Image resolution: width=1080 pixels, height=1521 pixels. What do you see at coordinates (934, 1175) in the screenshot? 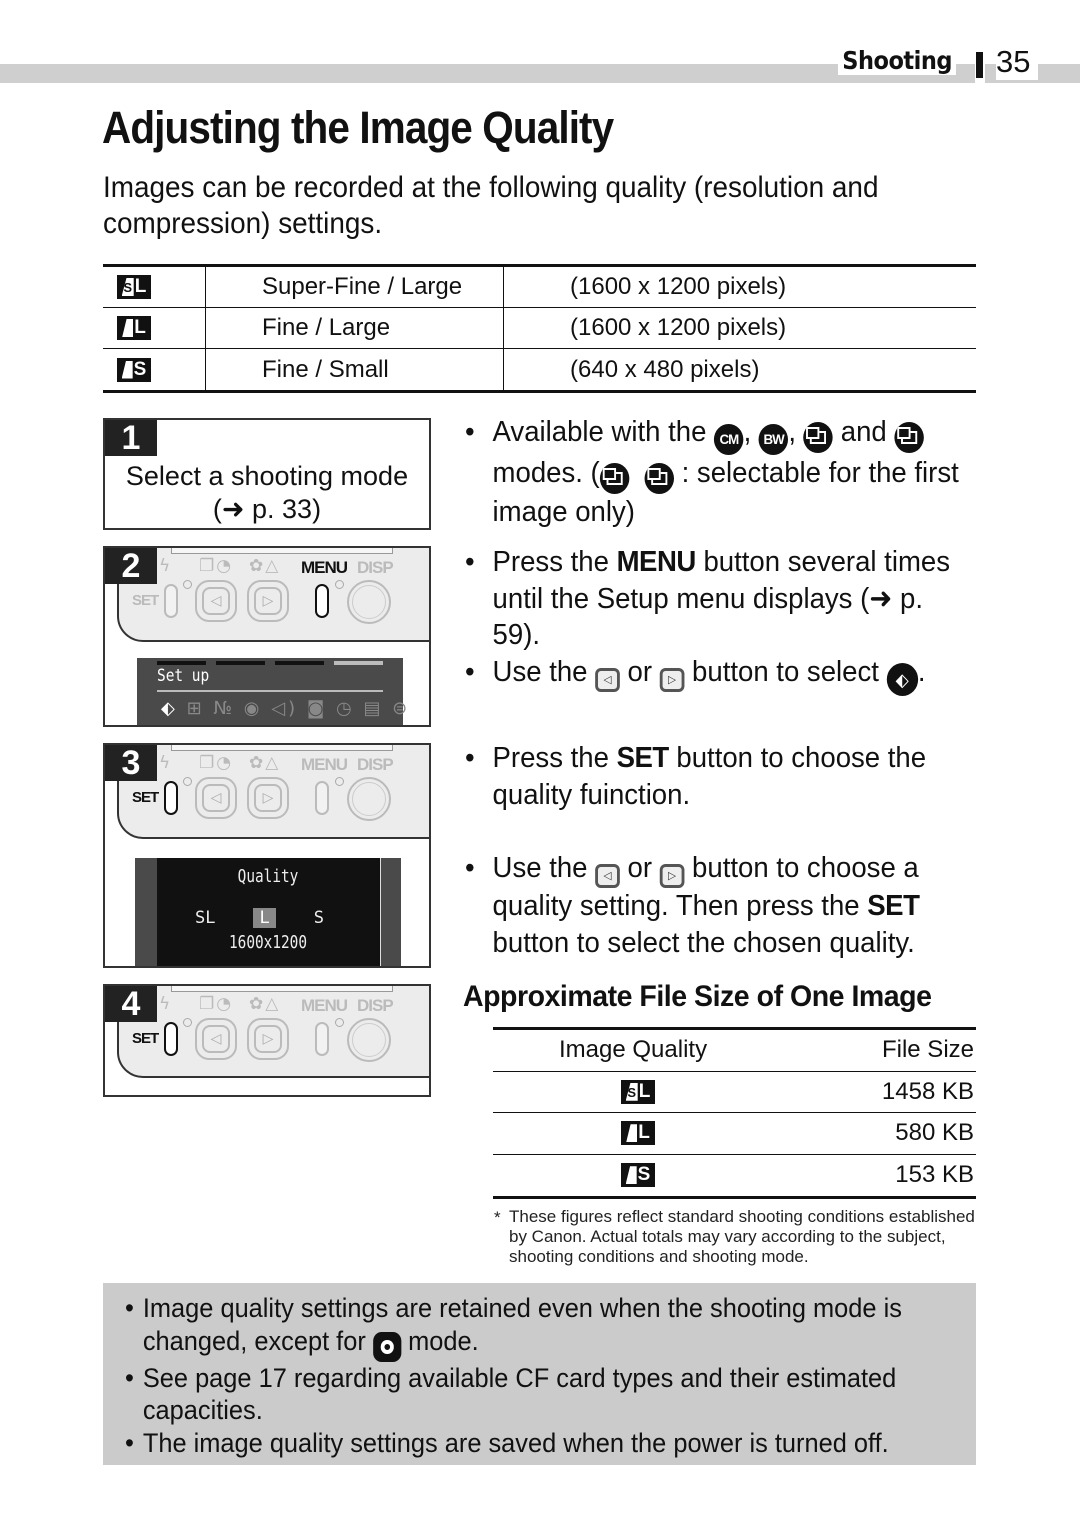
I see `file-size-value: 153 KB` at bounding box center [934, 1175].